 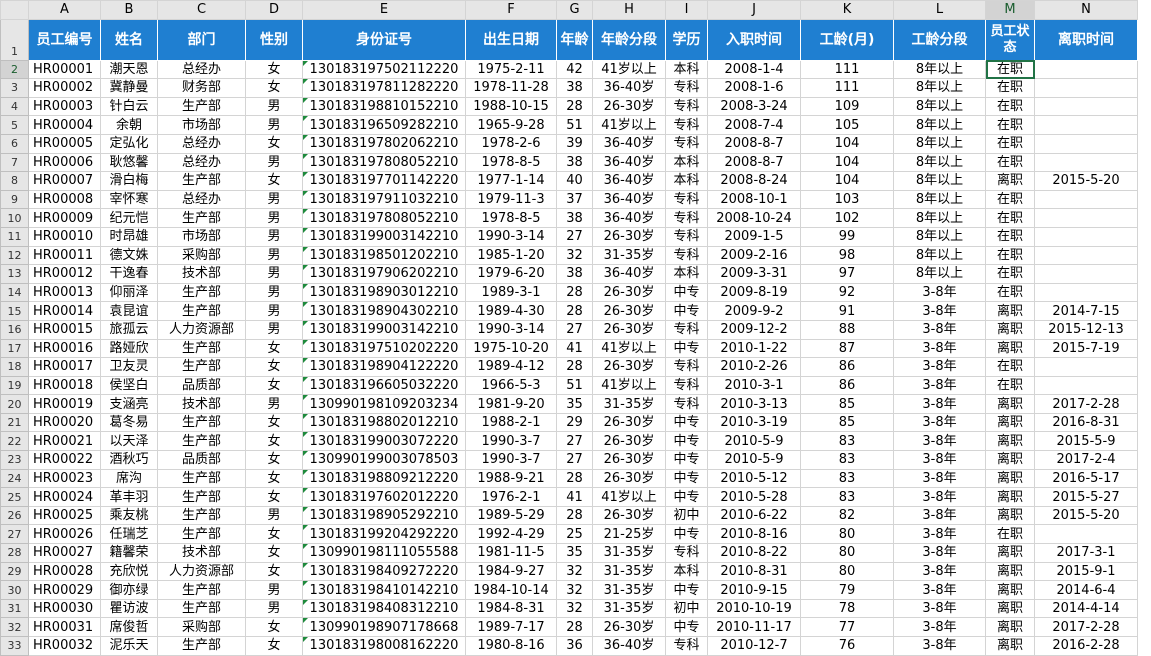 What do you see at coordinates (629, 608) in the screenshot?
I see `cell-age-group: 31-35岁` at bounding box center [629, 608].